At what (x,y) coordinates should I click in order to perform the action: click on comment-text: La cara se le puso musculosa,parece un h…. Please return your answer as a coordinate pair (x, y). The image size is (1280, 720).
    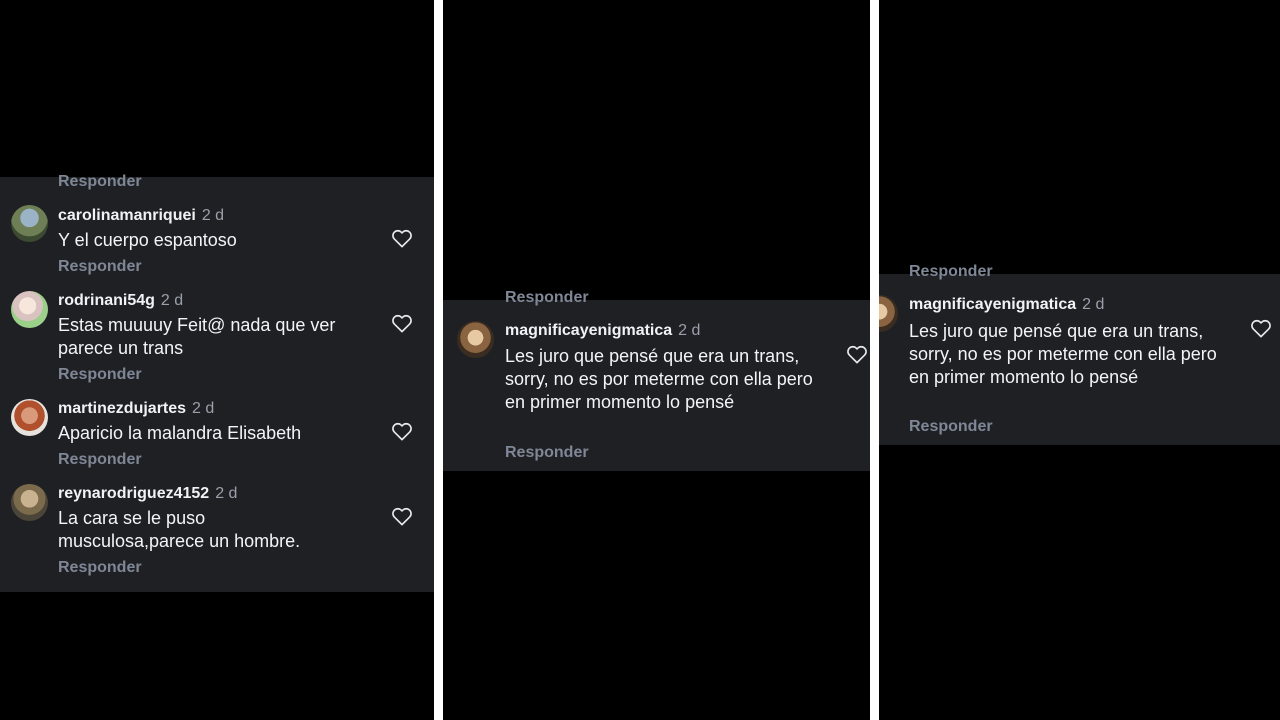
    Looking at the image, I should click on (179, 529).